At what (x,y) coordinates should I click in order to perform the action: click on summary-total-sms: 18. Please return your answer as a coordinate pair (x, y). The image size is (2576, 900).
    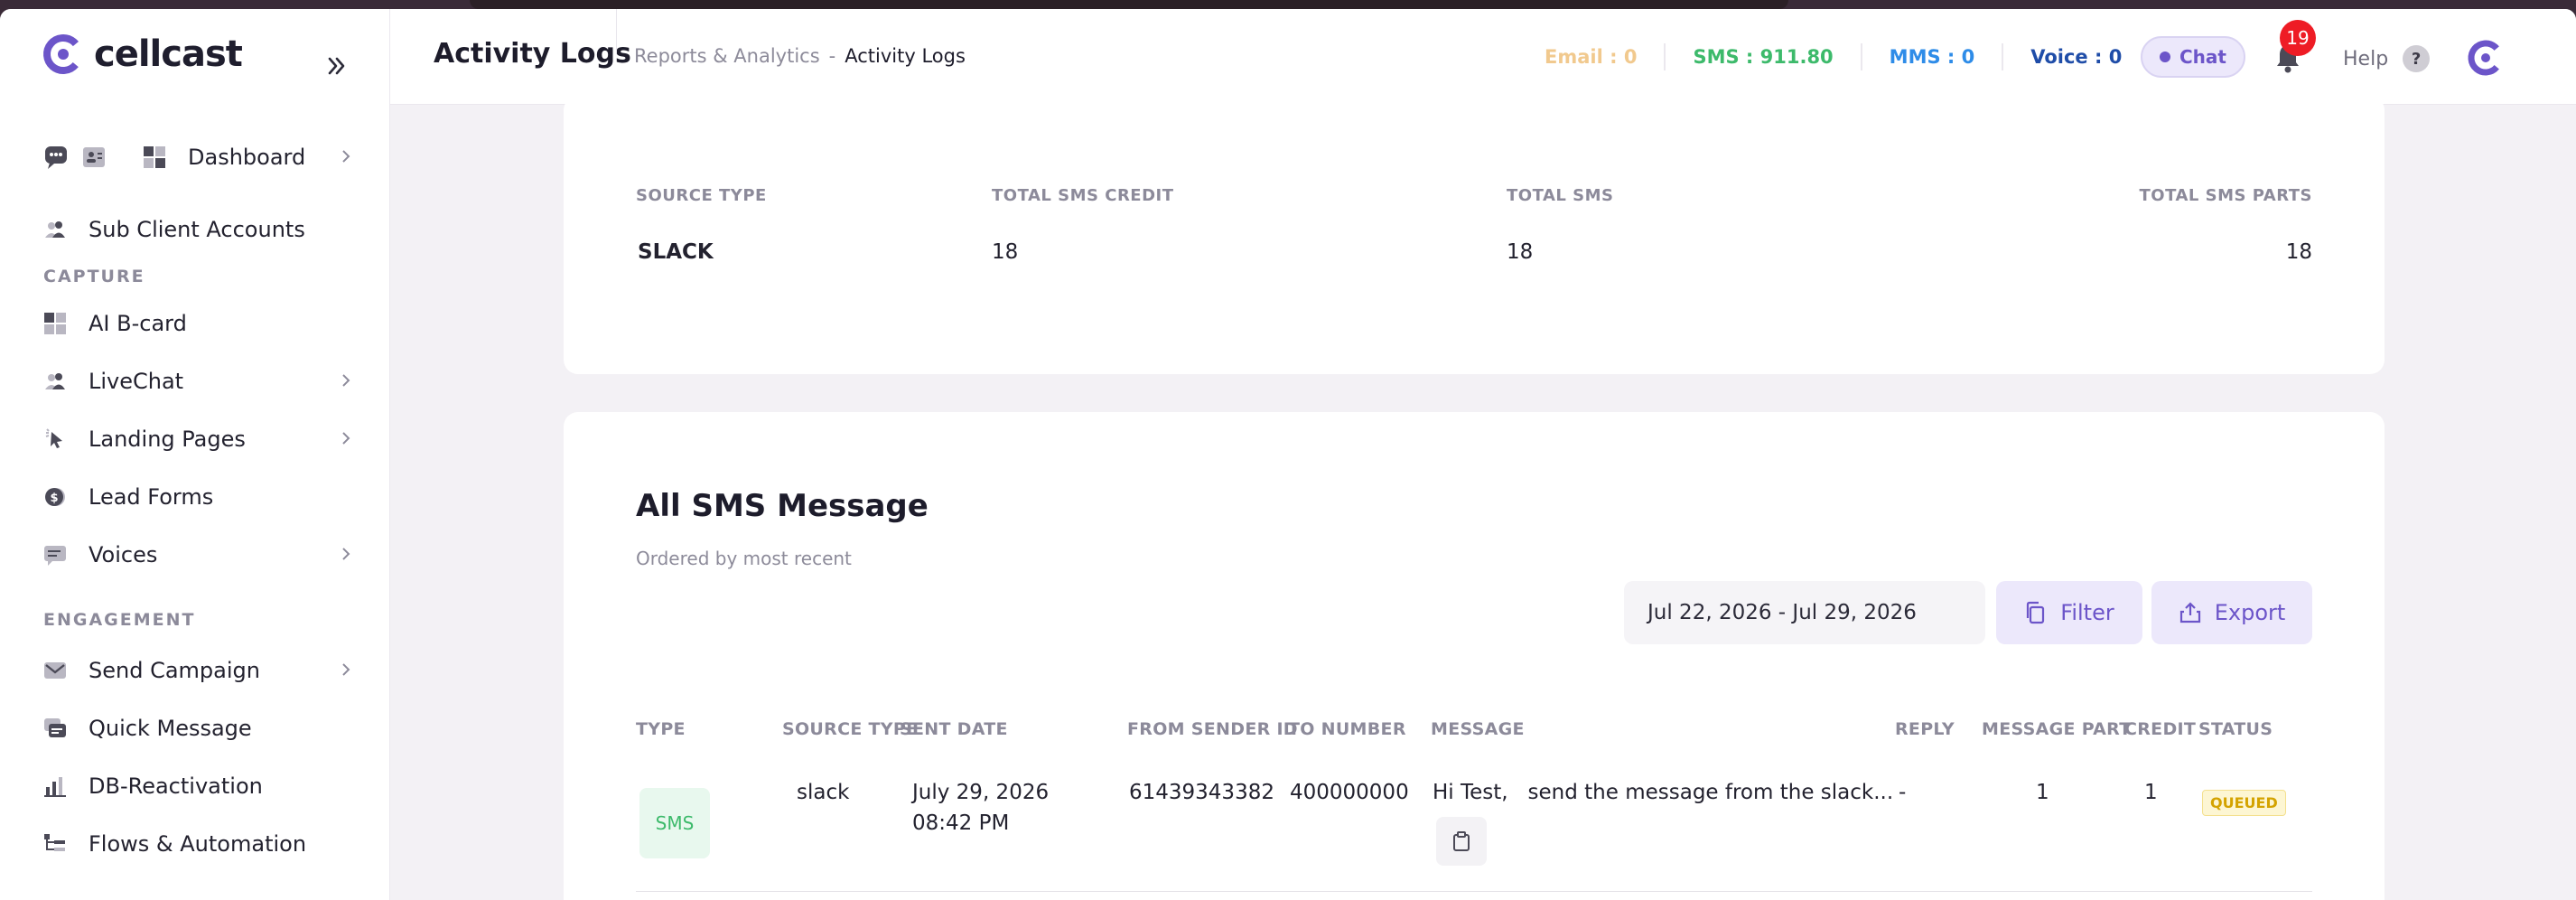
    Looking at the image, I should click on (1520, 252).